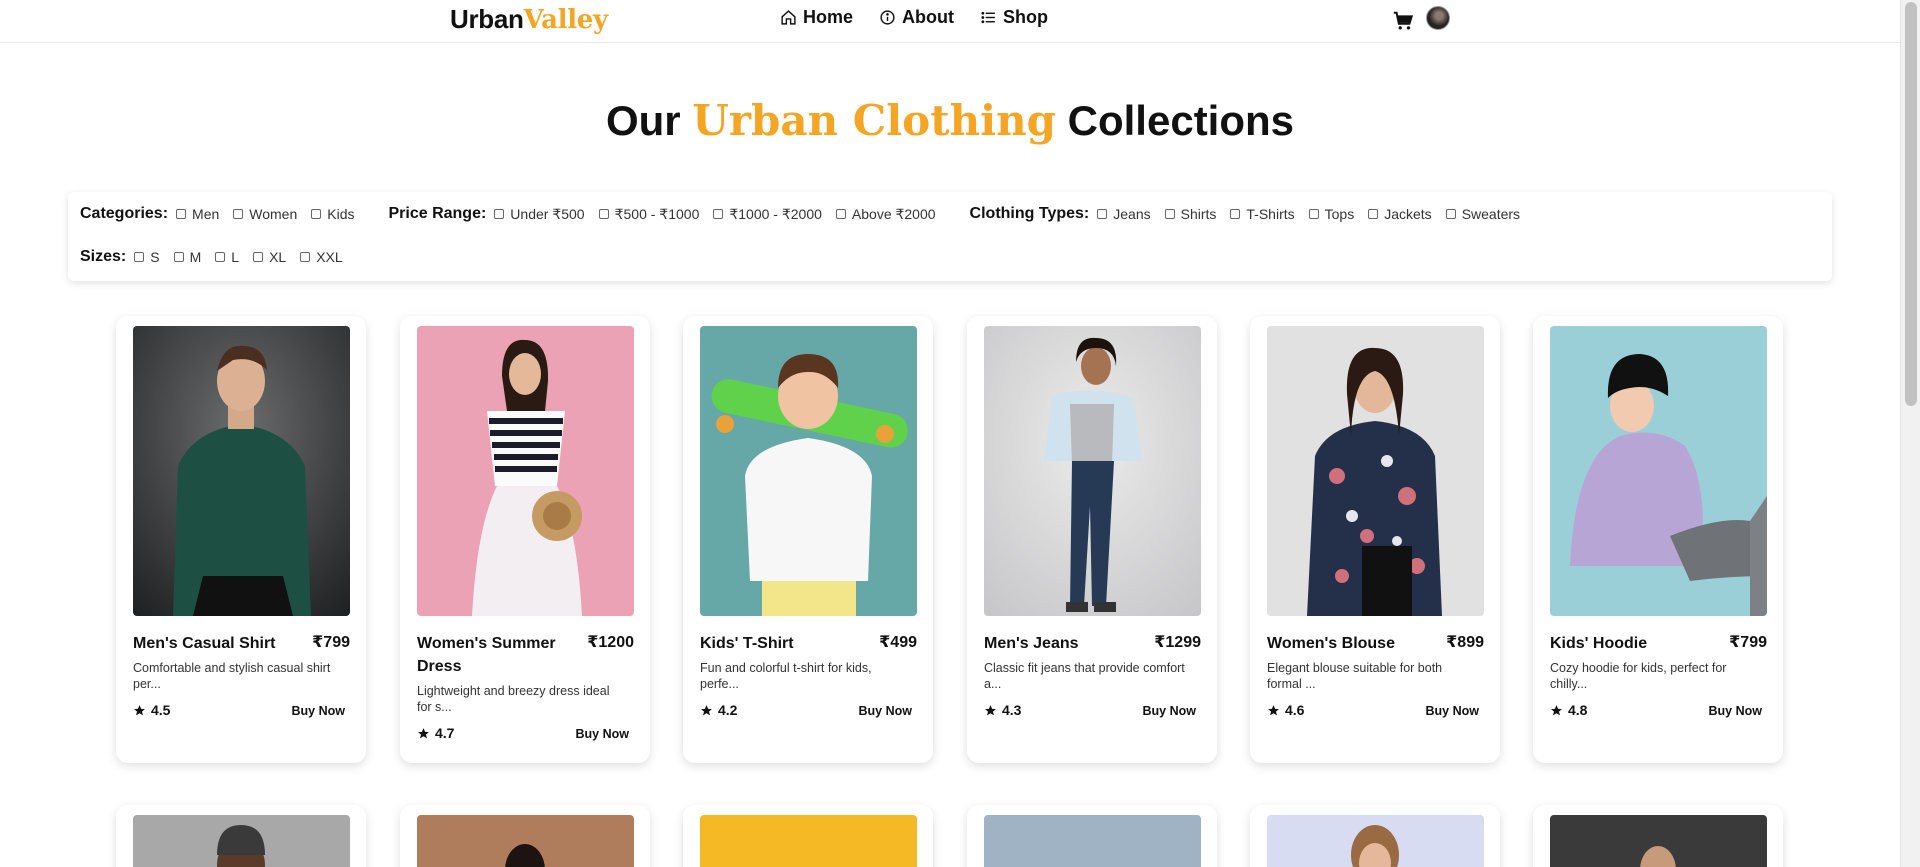  I want to click on filter-option-m: M, so click(187, 257).